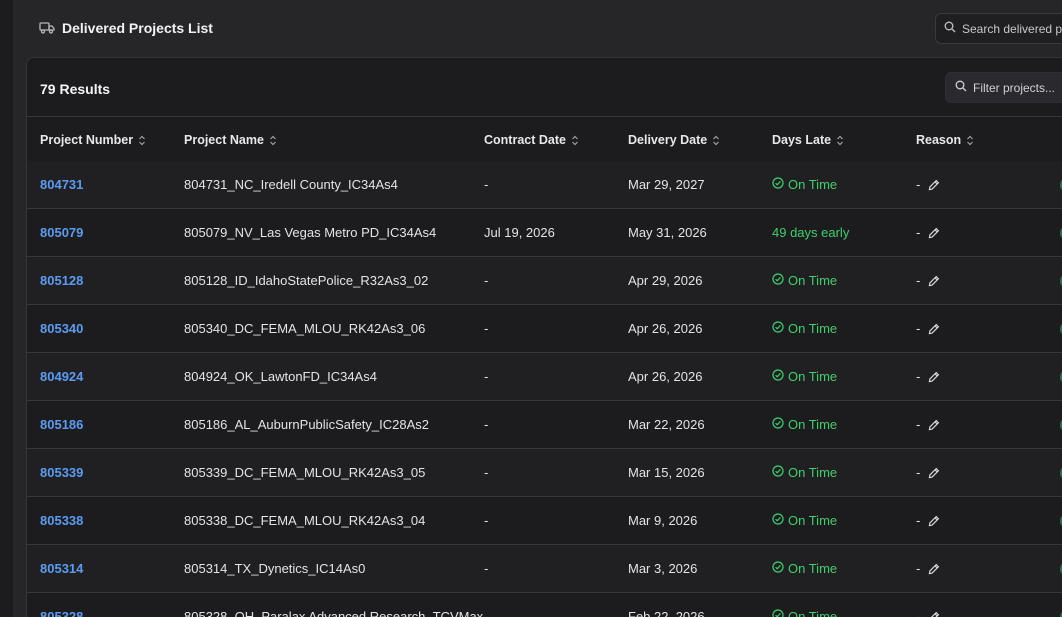 Image resolution: width=1062 pixels, height=617 pixels. What do you see at coordinates (307, 424) in the screenshot?
I see `project-name: 805186_AL_AuburnPublicSafety_IC28As2` at bounding box center [307, 424].